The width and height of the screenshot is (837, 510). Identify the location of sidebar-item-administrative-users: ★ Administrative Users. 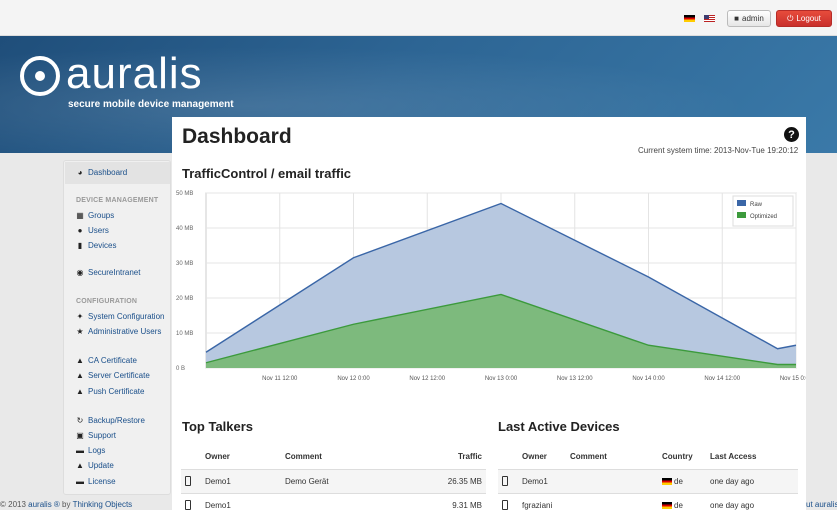
(118, 331).